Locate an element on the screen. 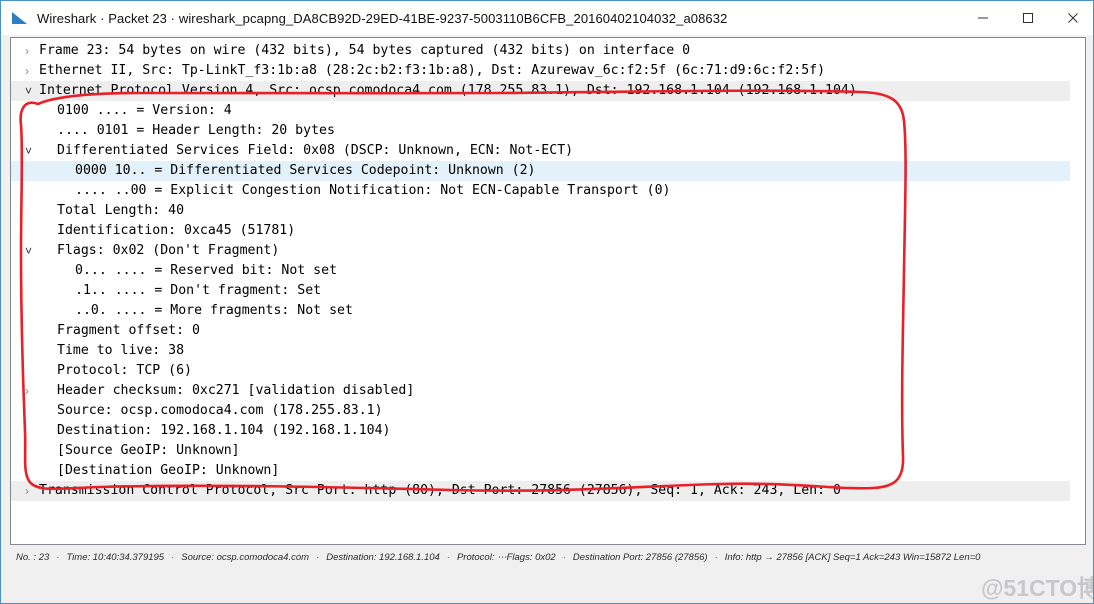 The height and width of the screenshot is (604, 1094). tree-row: 0... .... = Reserved bit: Not set is located at coordinates (548, 271).